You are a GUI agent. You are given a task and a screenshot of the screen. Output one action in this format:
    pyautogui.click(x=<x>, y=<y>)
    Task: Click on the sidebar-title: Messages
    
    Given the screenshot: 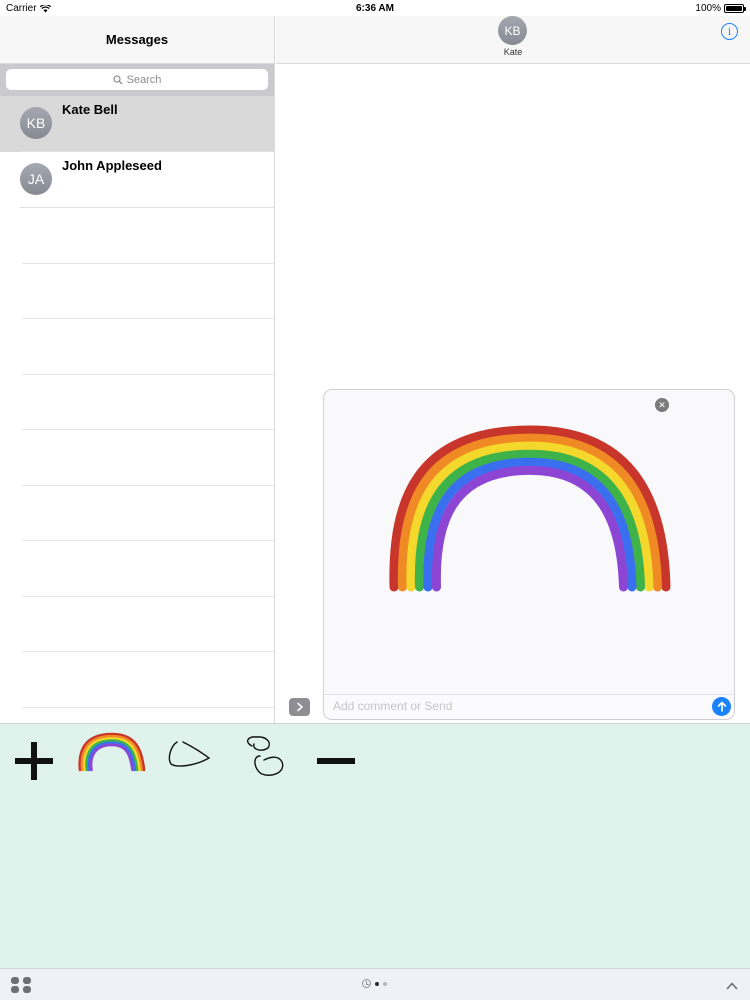 What is the action you would take?
    pyautogui.click(x=137, y=40)
    